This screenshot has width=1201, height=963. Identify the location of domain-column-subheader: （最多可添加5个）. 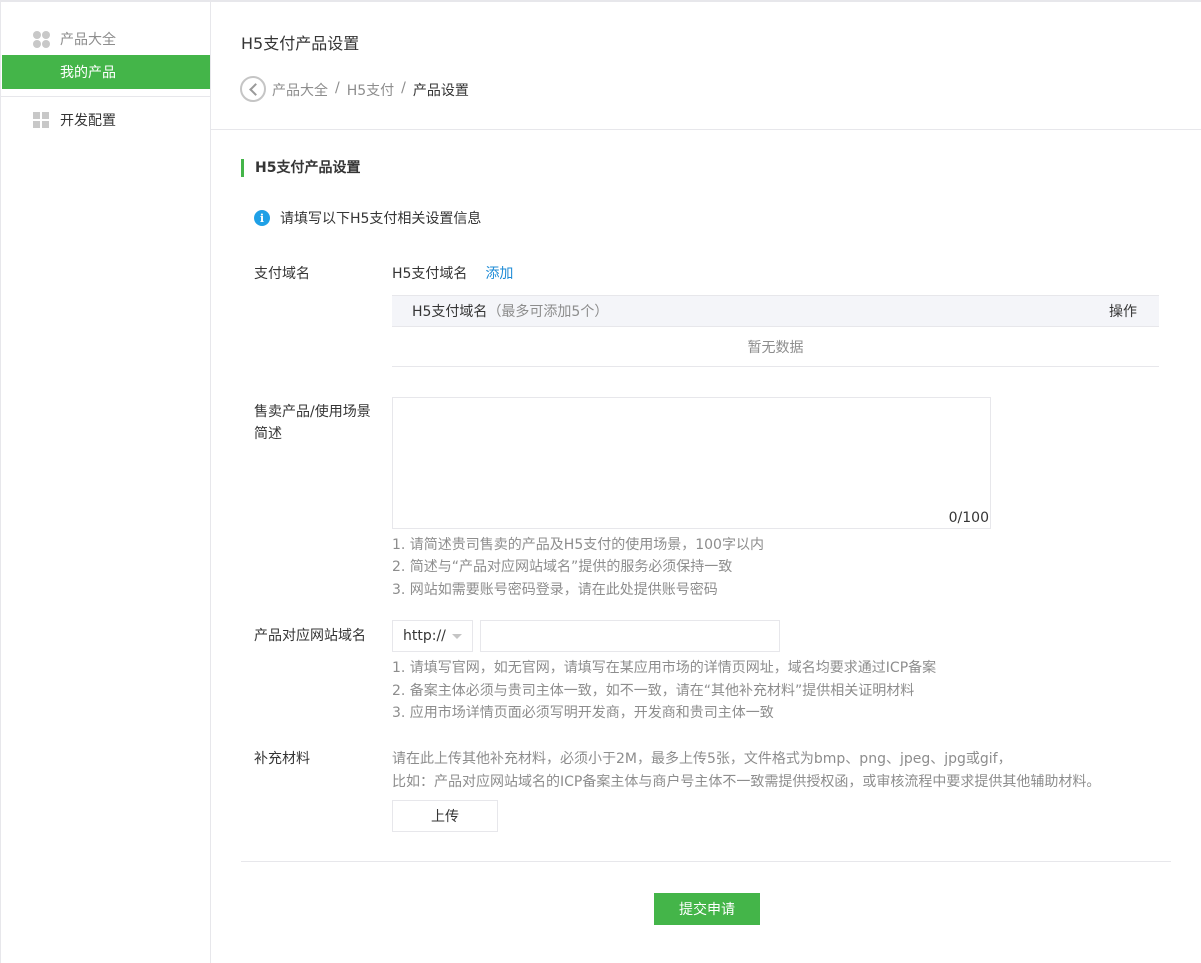
(548, 312).